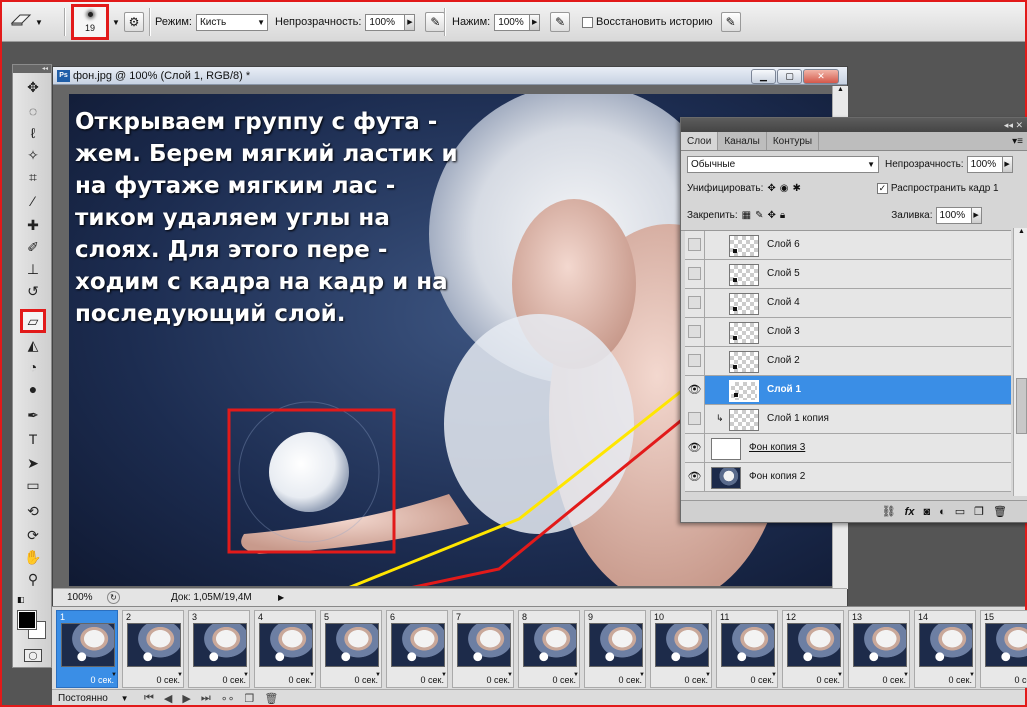 This screenshot has height=707, width=1027. I want to click on marquee-icon: ◌, so click(33, 111).